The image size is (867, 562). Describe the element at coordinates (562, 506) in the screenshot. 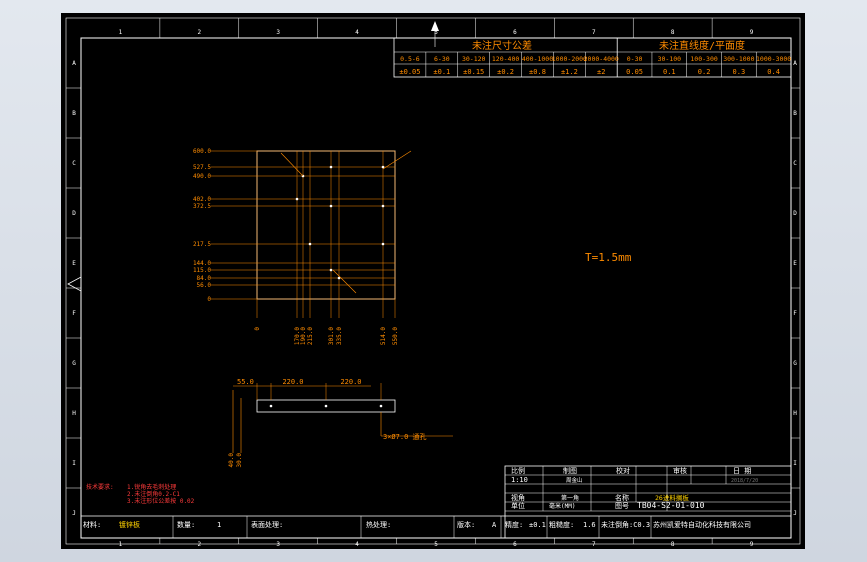

I see `tb-unit: 毫米(MM)` at that location.